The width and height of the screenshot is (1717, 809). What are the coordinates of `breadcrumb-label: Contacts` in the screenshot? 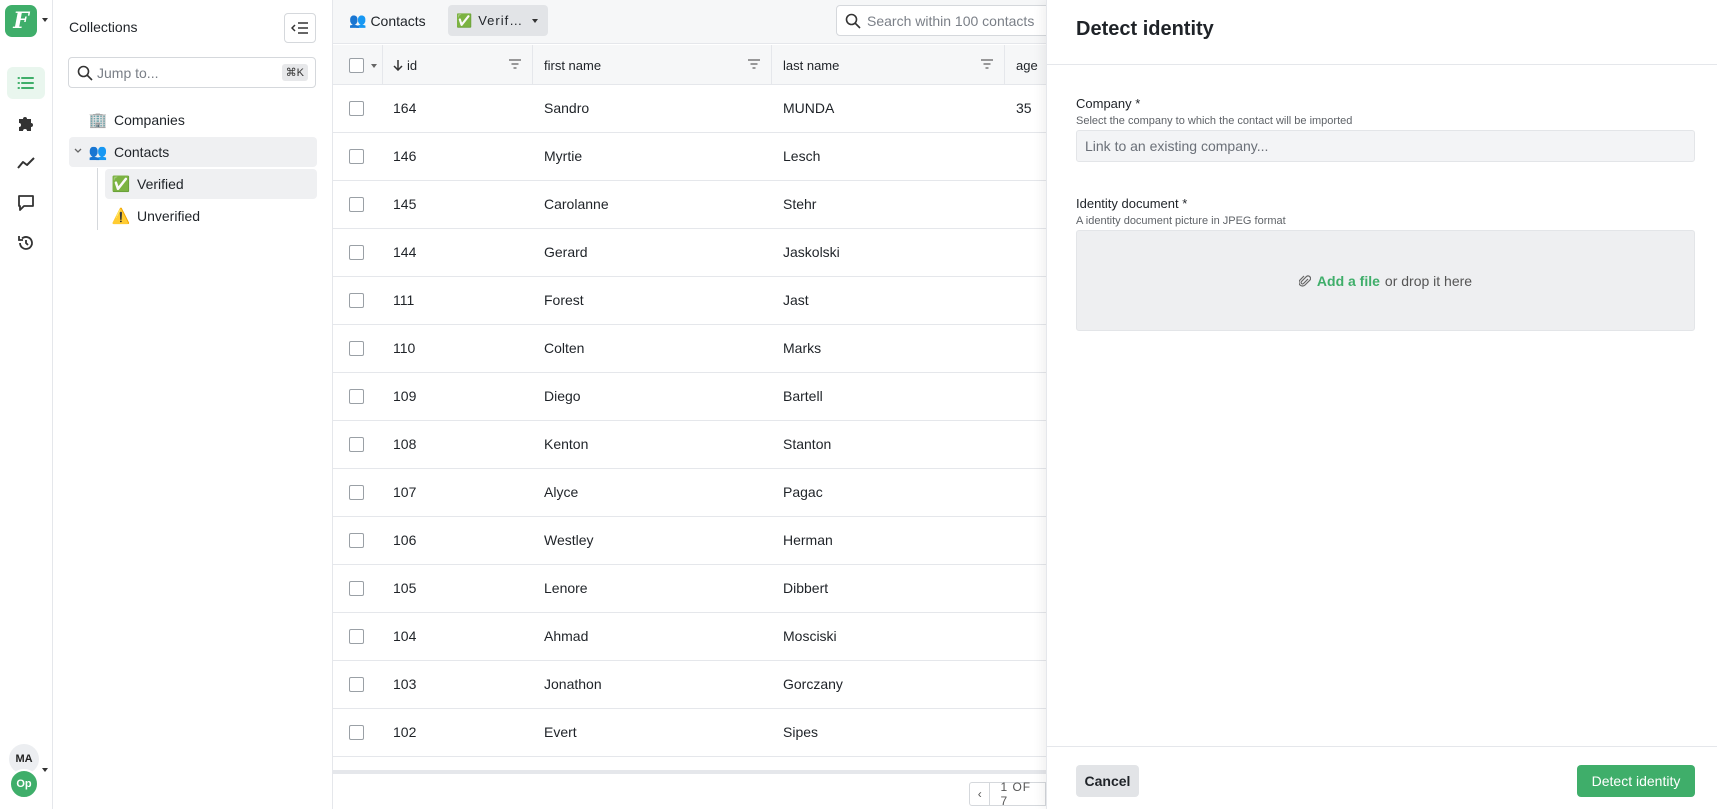 It's located at (398, 20).